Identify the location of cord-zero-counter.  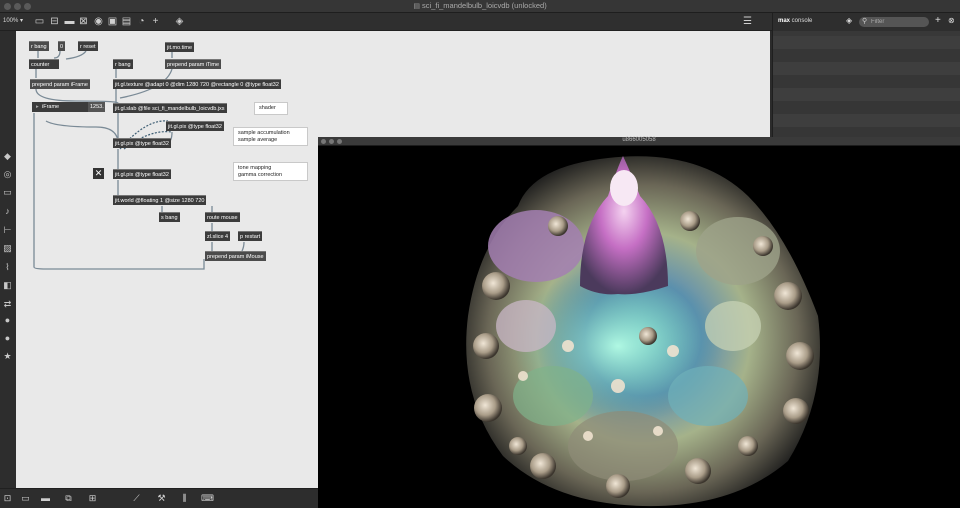
(57, 54).